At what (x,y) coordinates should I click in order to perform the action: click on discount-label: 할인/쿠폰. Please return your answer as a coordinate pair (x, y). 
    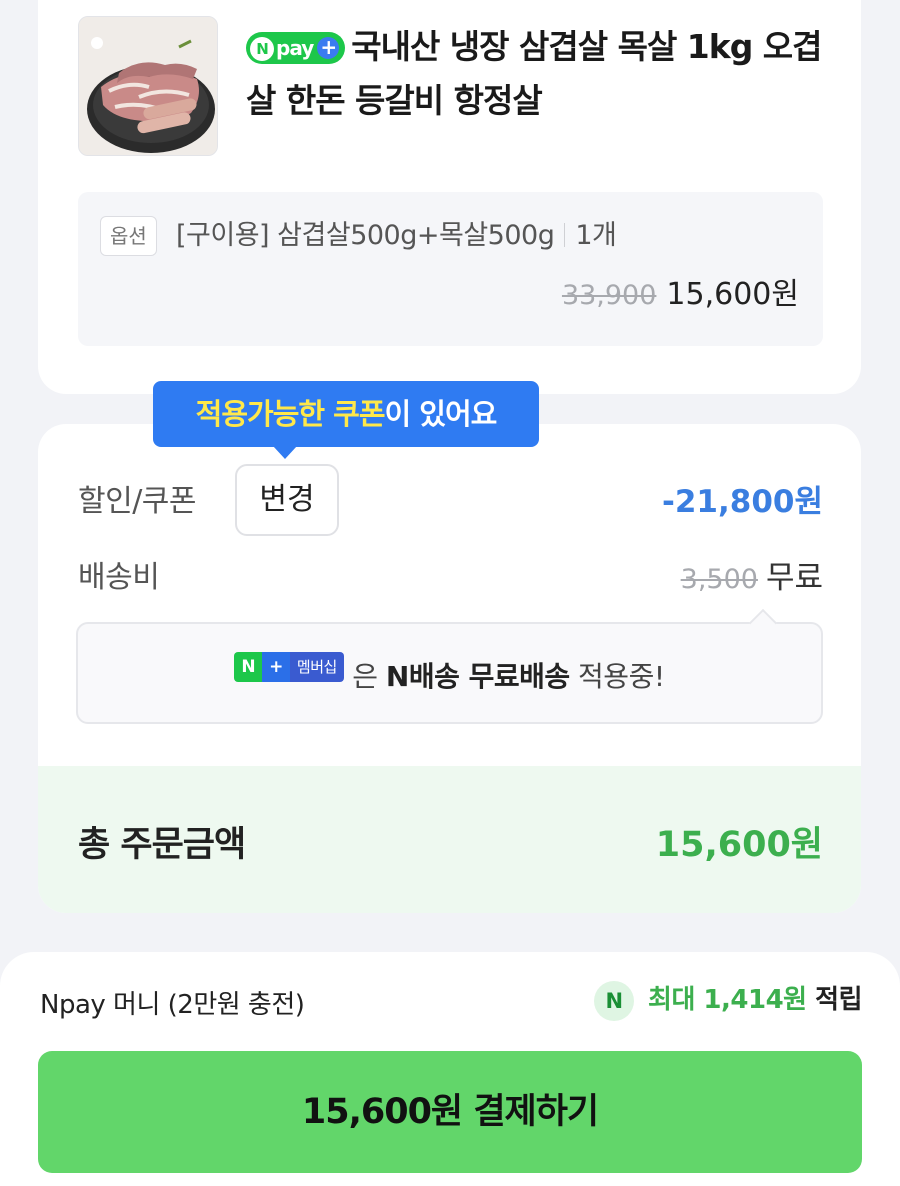
    Looking at the image, I should click on (137, 501).